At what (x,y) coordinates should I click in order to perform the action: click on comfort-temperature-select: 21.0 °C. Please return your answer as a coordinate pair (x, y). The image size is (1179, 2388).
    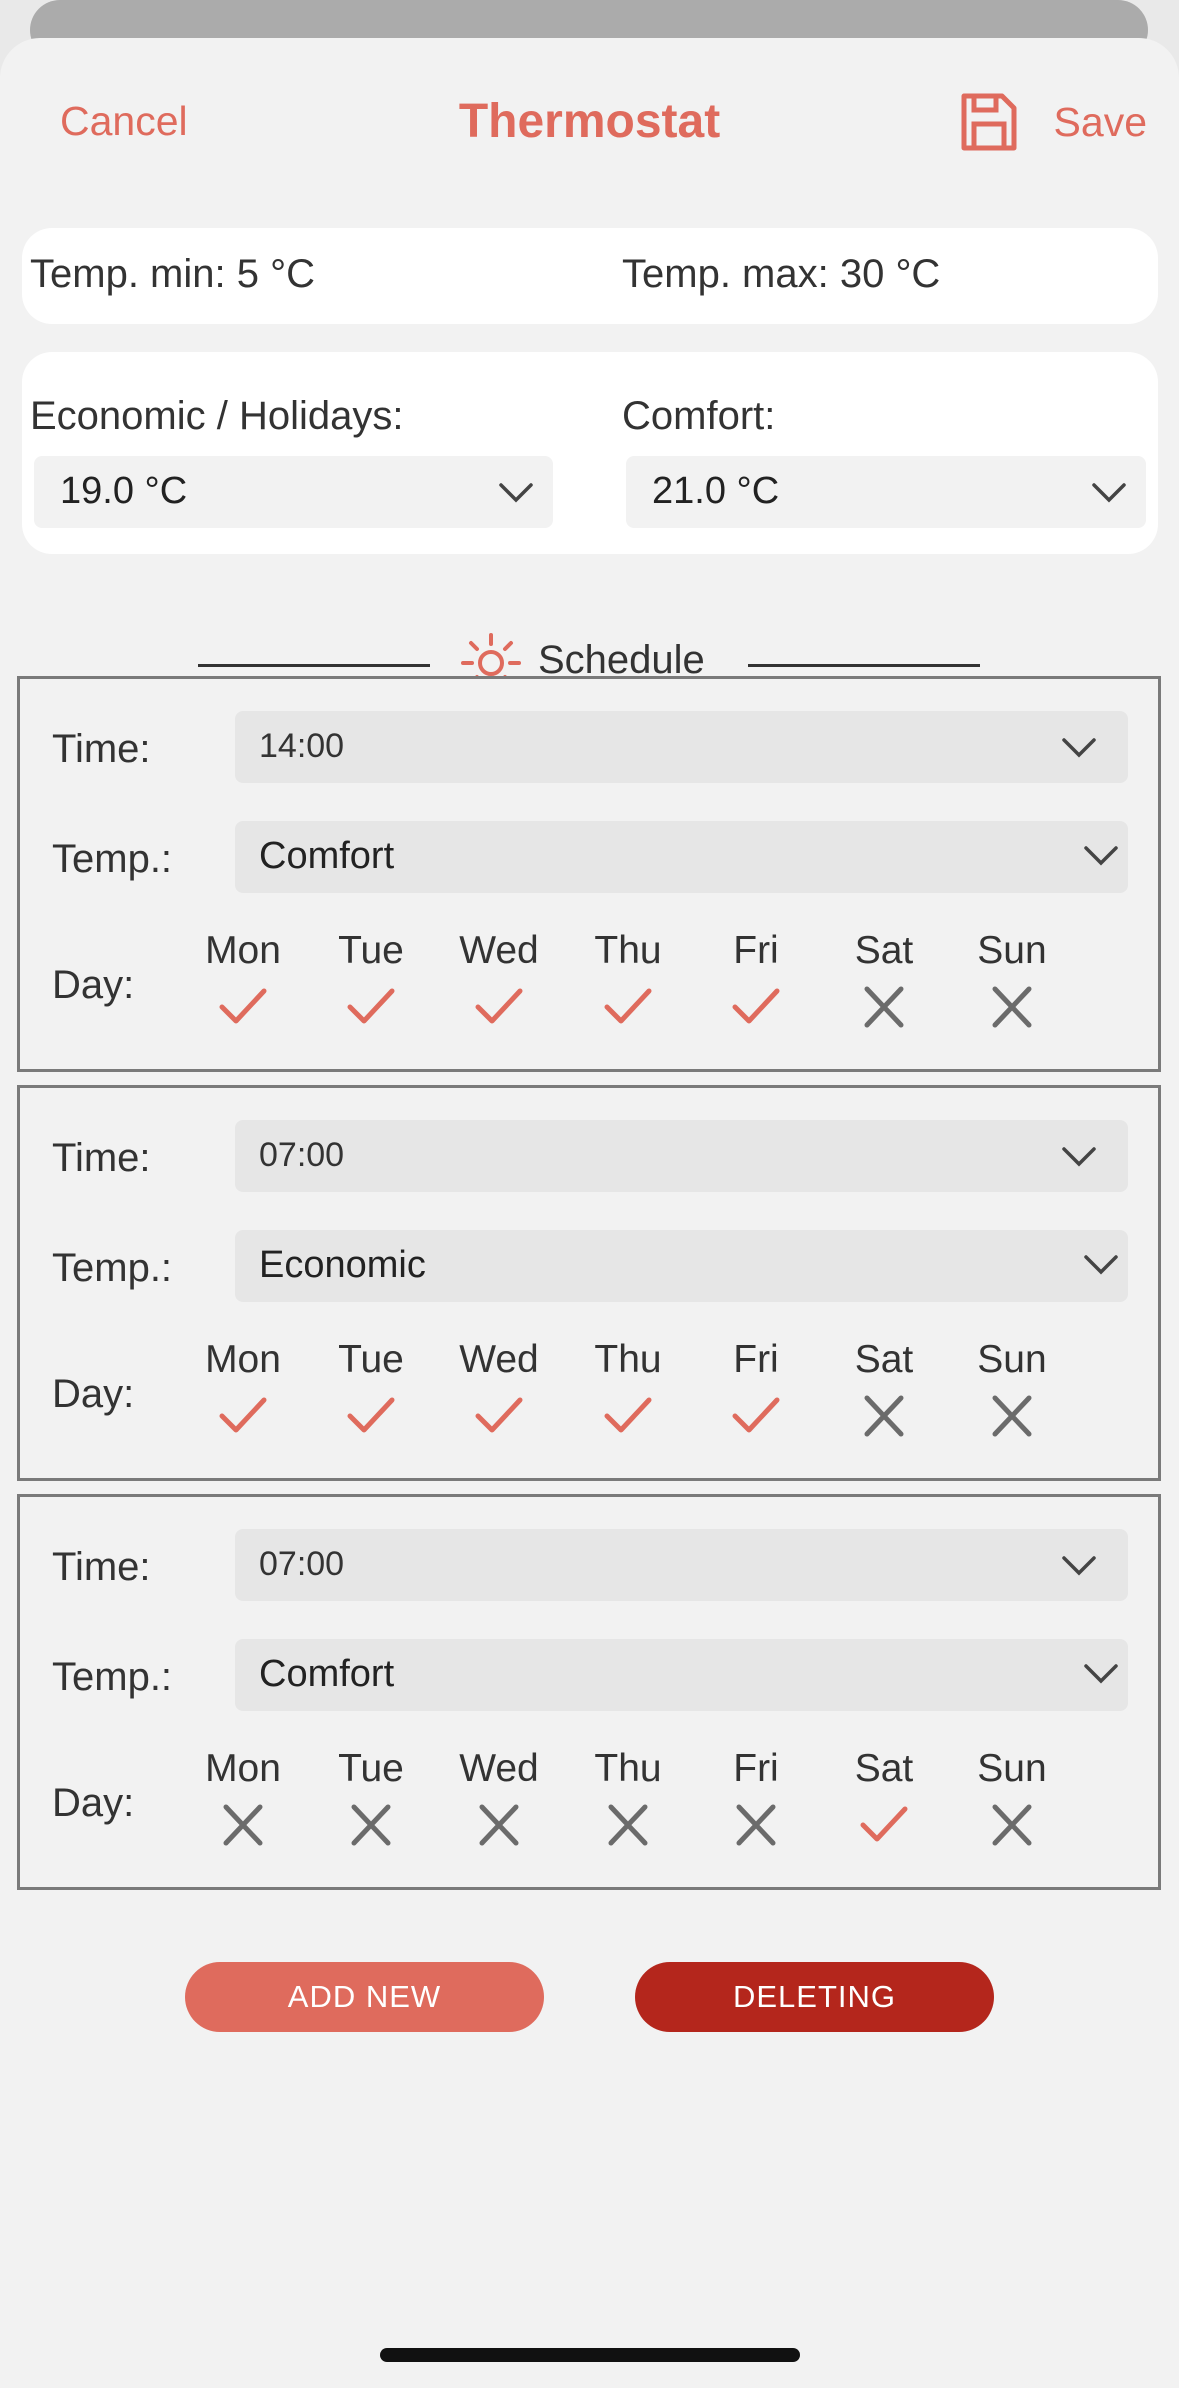
    Looking at the image, I should click on (886, 492).